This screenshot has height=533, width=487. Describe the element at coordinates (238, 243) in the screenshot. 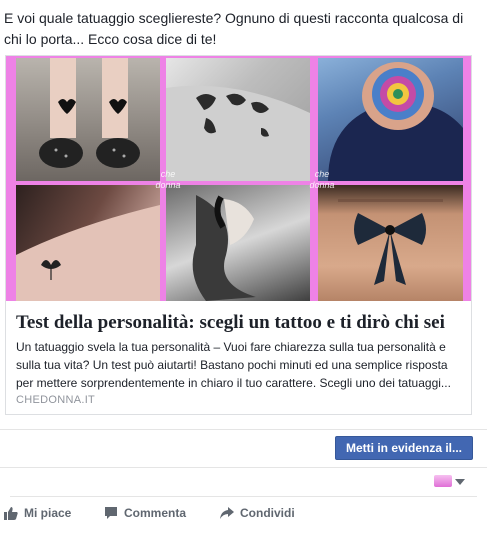

I see `collage-photo-mermaid` at that location.